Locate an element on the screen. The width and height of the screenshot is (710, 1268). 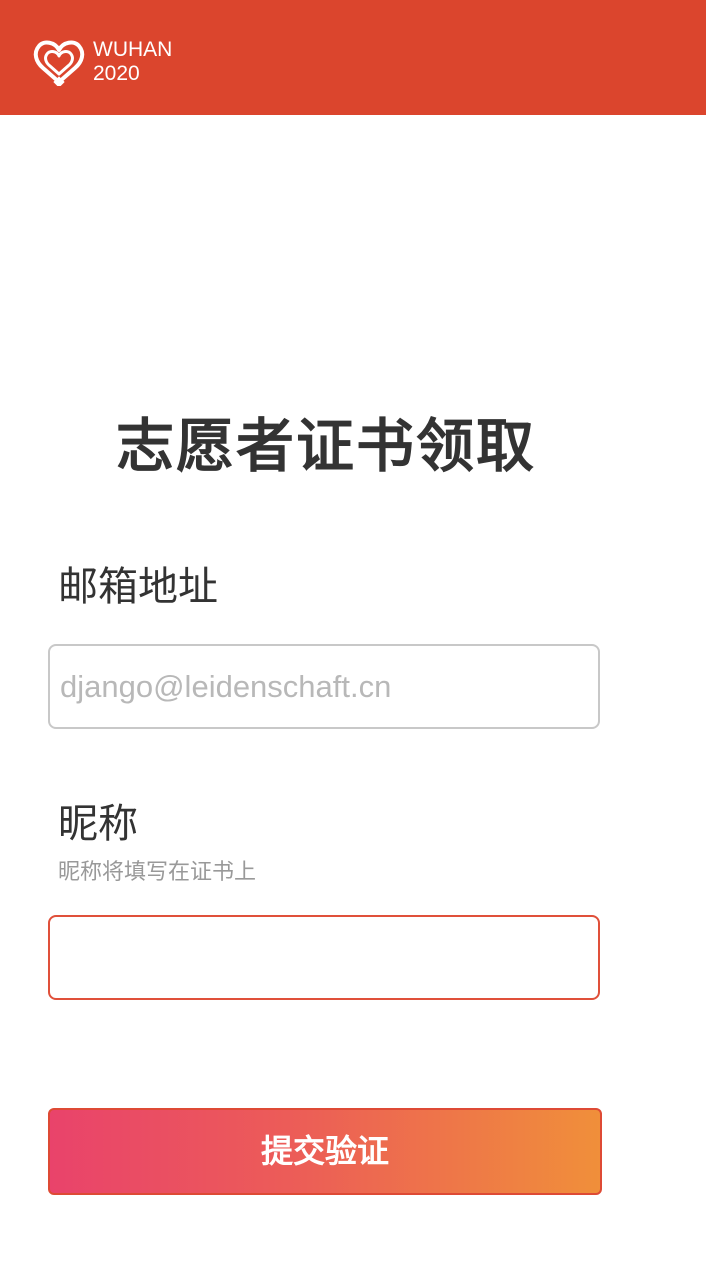
app-header: WUHAN 2020 is located at coordinates (353, 57).